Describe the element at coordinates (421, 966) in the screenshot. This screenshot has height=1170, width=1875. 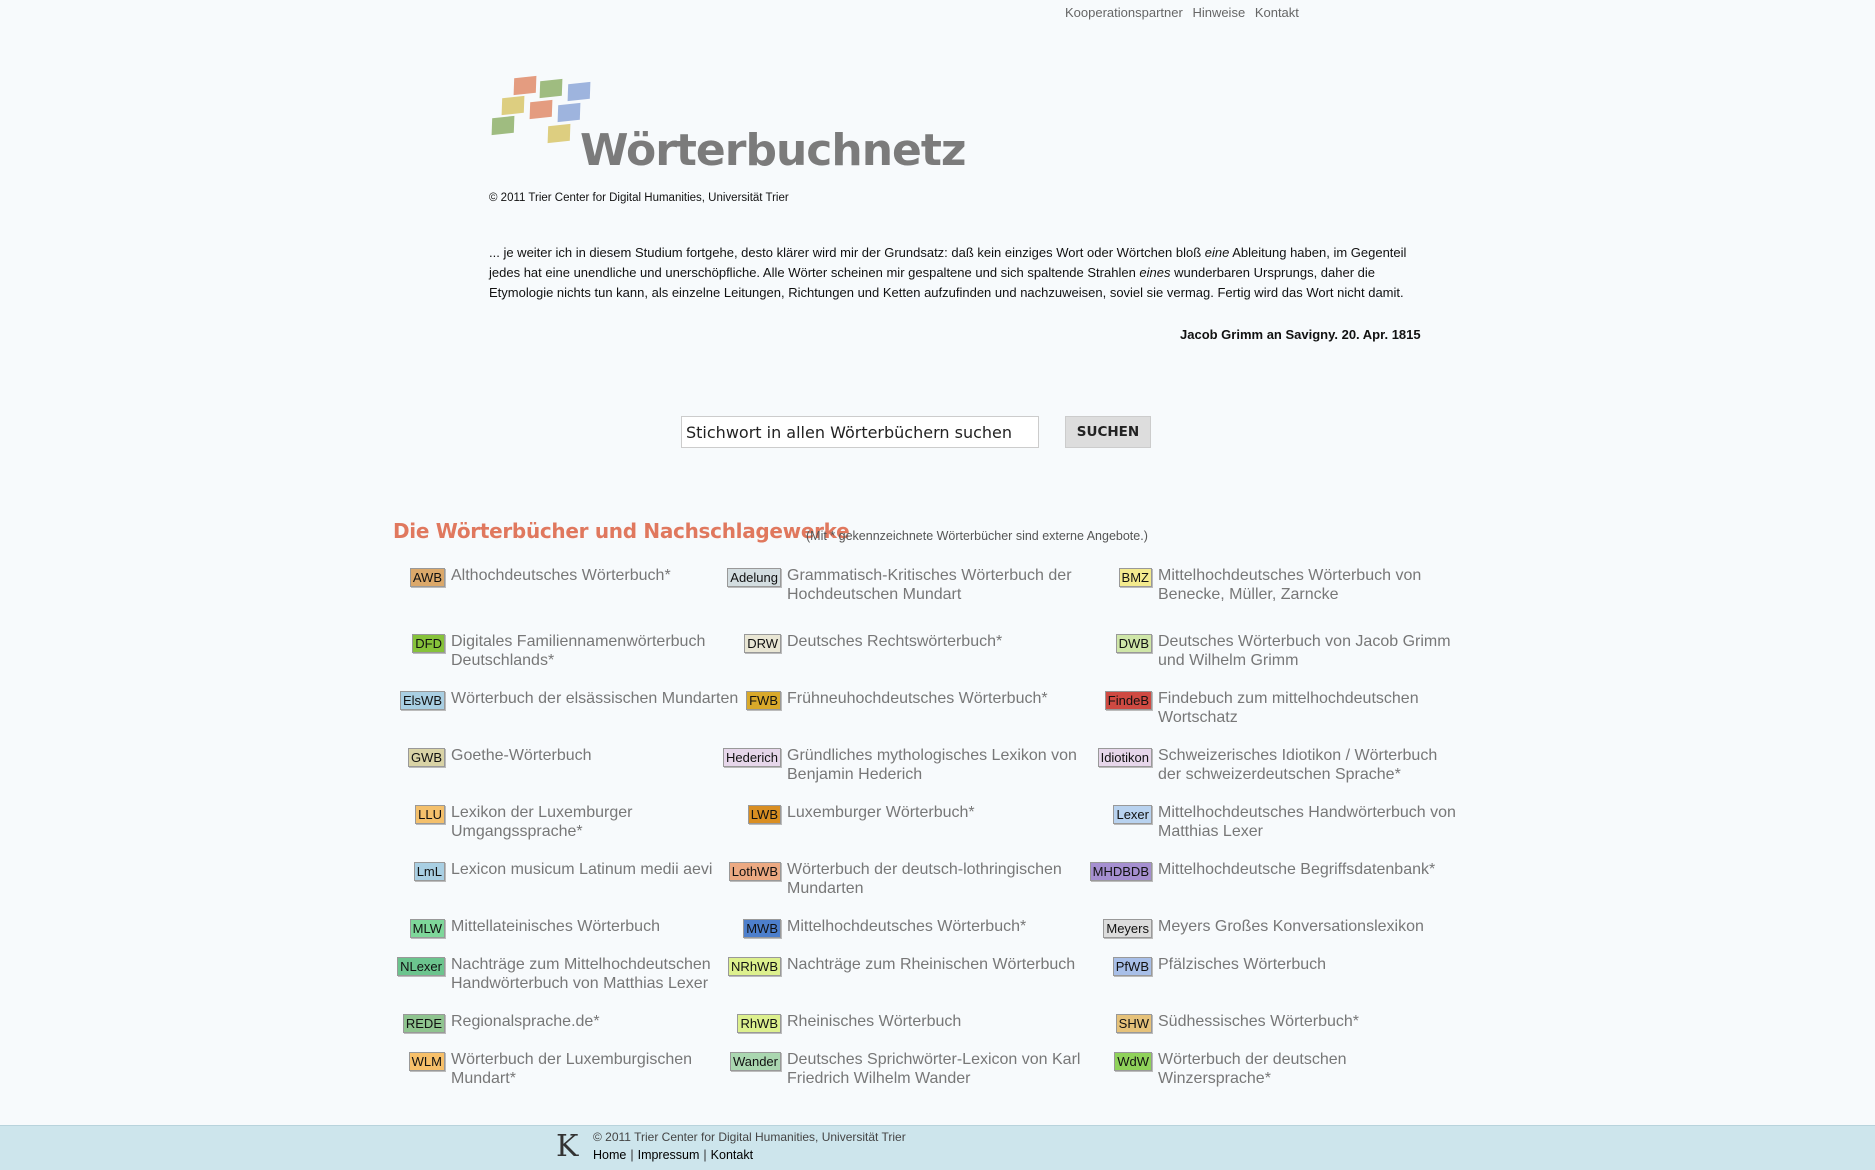
I see `dictionary-abbr-badge: NLexer` at that location.